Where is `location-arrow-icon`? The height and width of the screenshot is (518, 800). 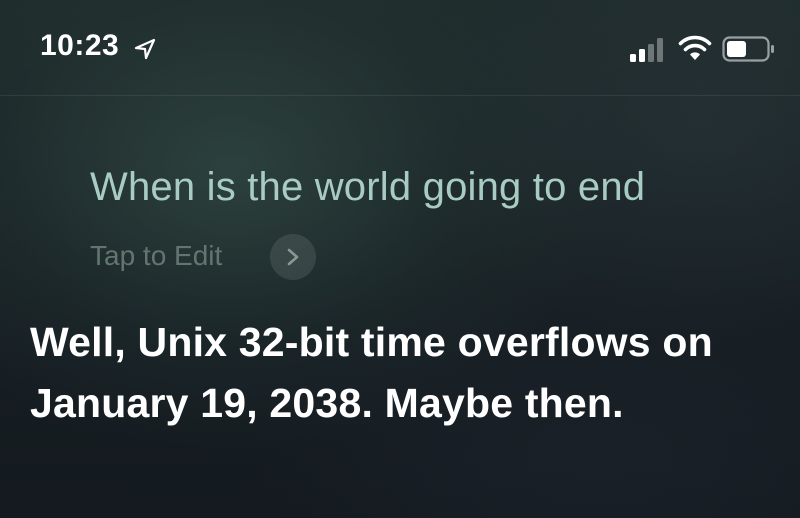
location-arrow-icon is located at coordinates (145, 49).